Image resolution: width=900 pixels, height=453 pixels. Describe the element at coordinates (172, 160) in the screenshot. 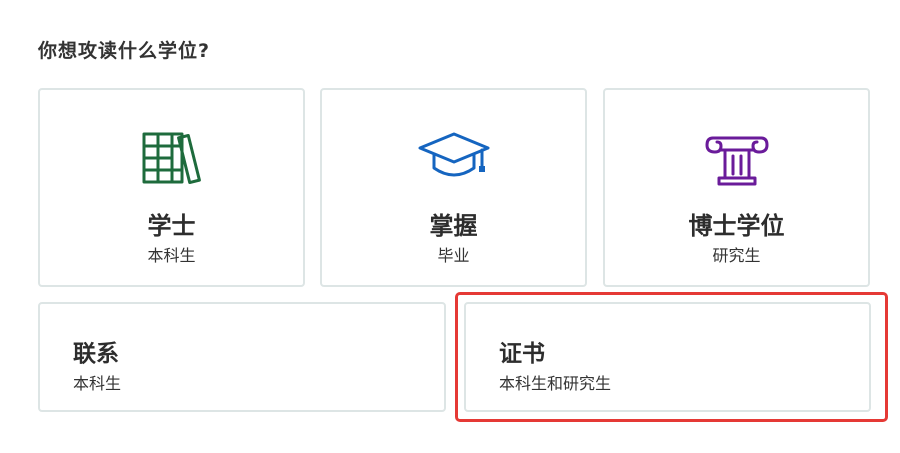

I see `books-icon` at that location.